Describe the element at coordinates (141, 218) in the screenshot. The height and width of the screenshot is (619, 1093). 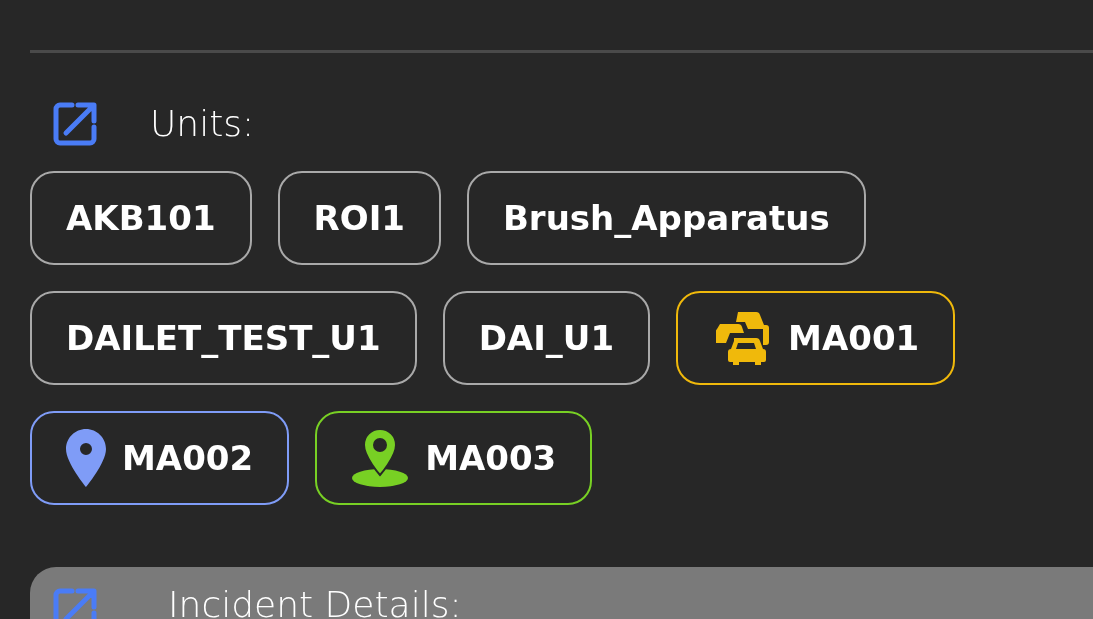
I see `unit-chip: AKB101` at that location.